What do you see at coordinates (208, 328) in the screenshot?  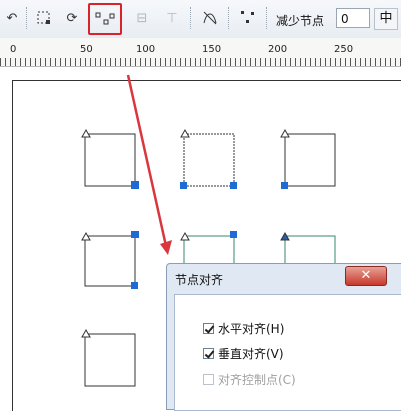 I see `horizontal-align-checkbox` at bounding box center [208, 328].